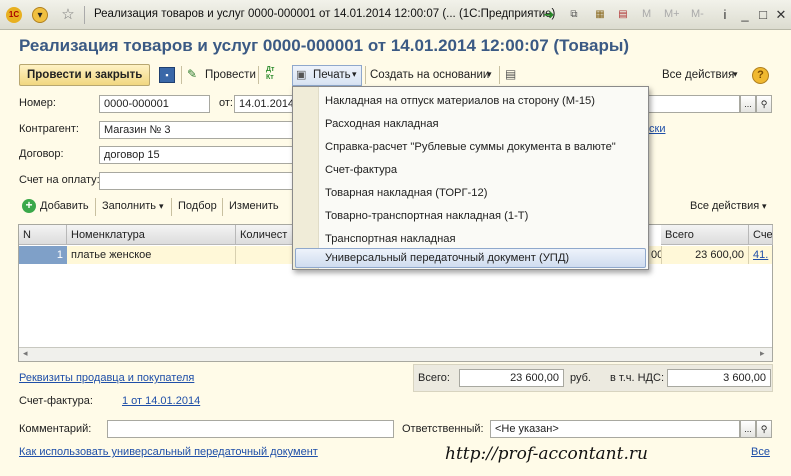 The height and width of the screenshot is (476, 791). I want to click on menu-item-torg12: Товарная накладная (ТОРГ-12), so click(406, 193).